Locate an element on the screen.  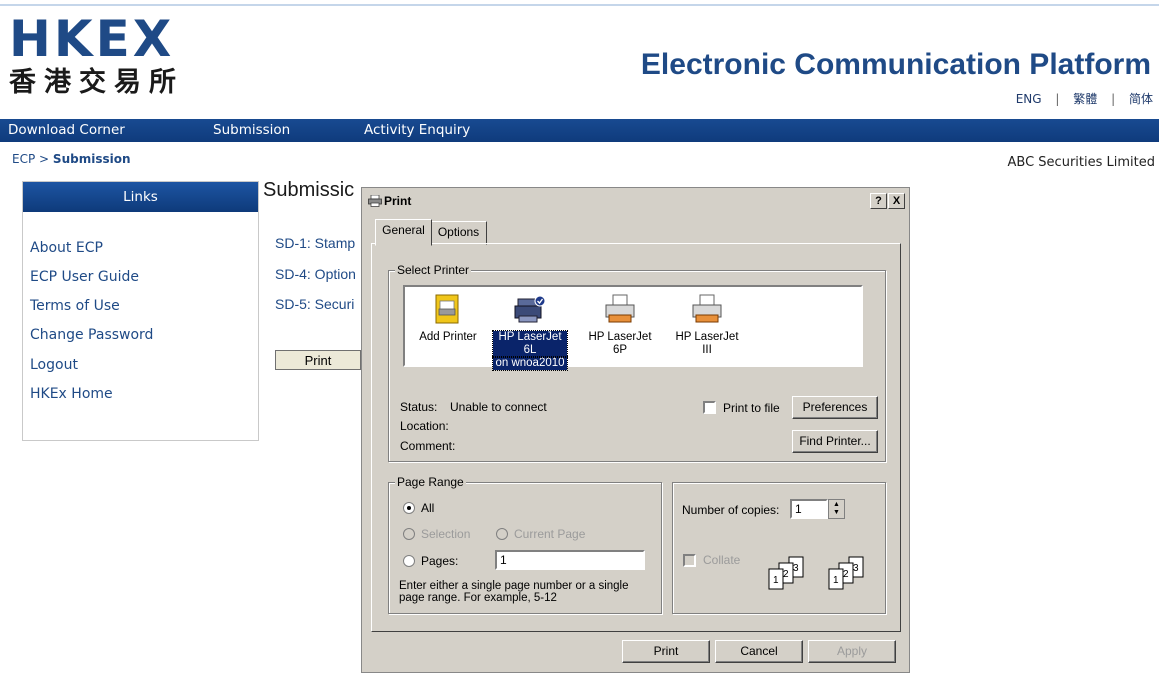
company-name: ABC Securities Limited is located at coordinates (1081, 162).